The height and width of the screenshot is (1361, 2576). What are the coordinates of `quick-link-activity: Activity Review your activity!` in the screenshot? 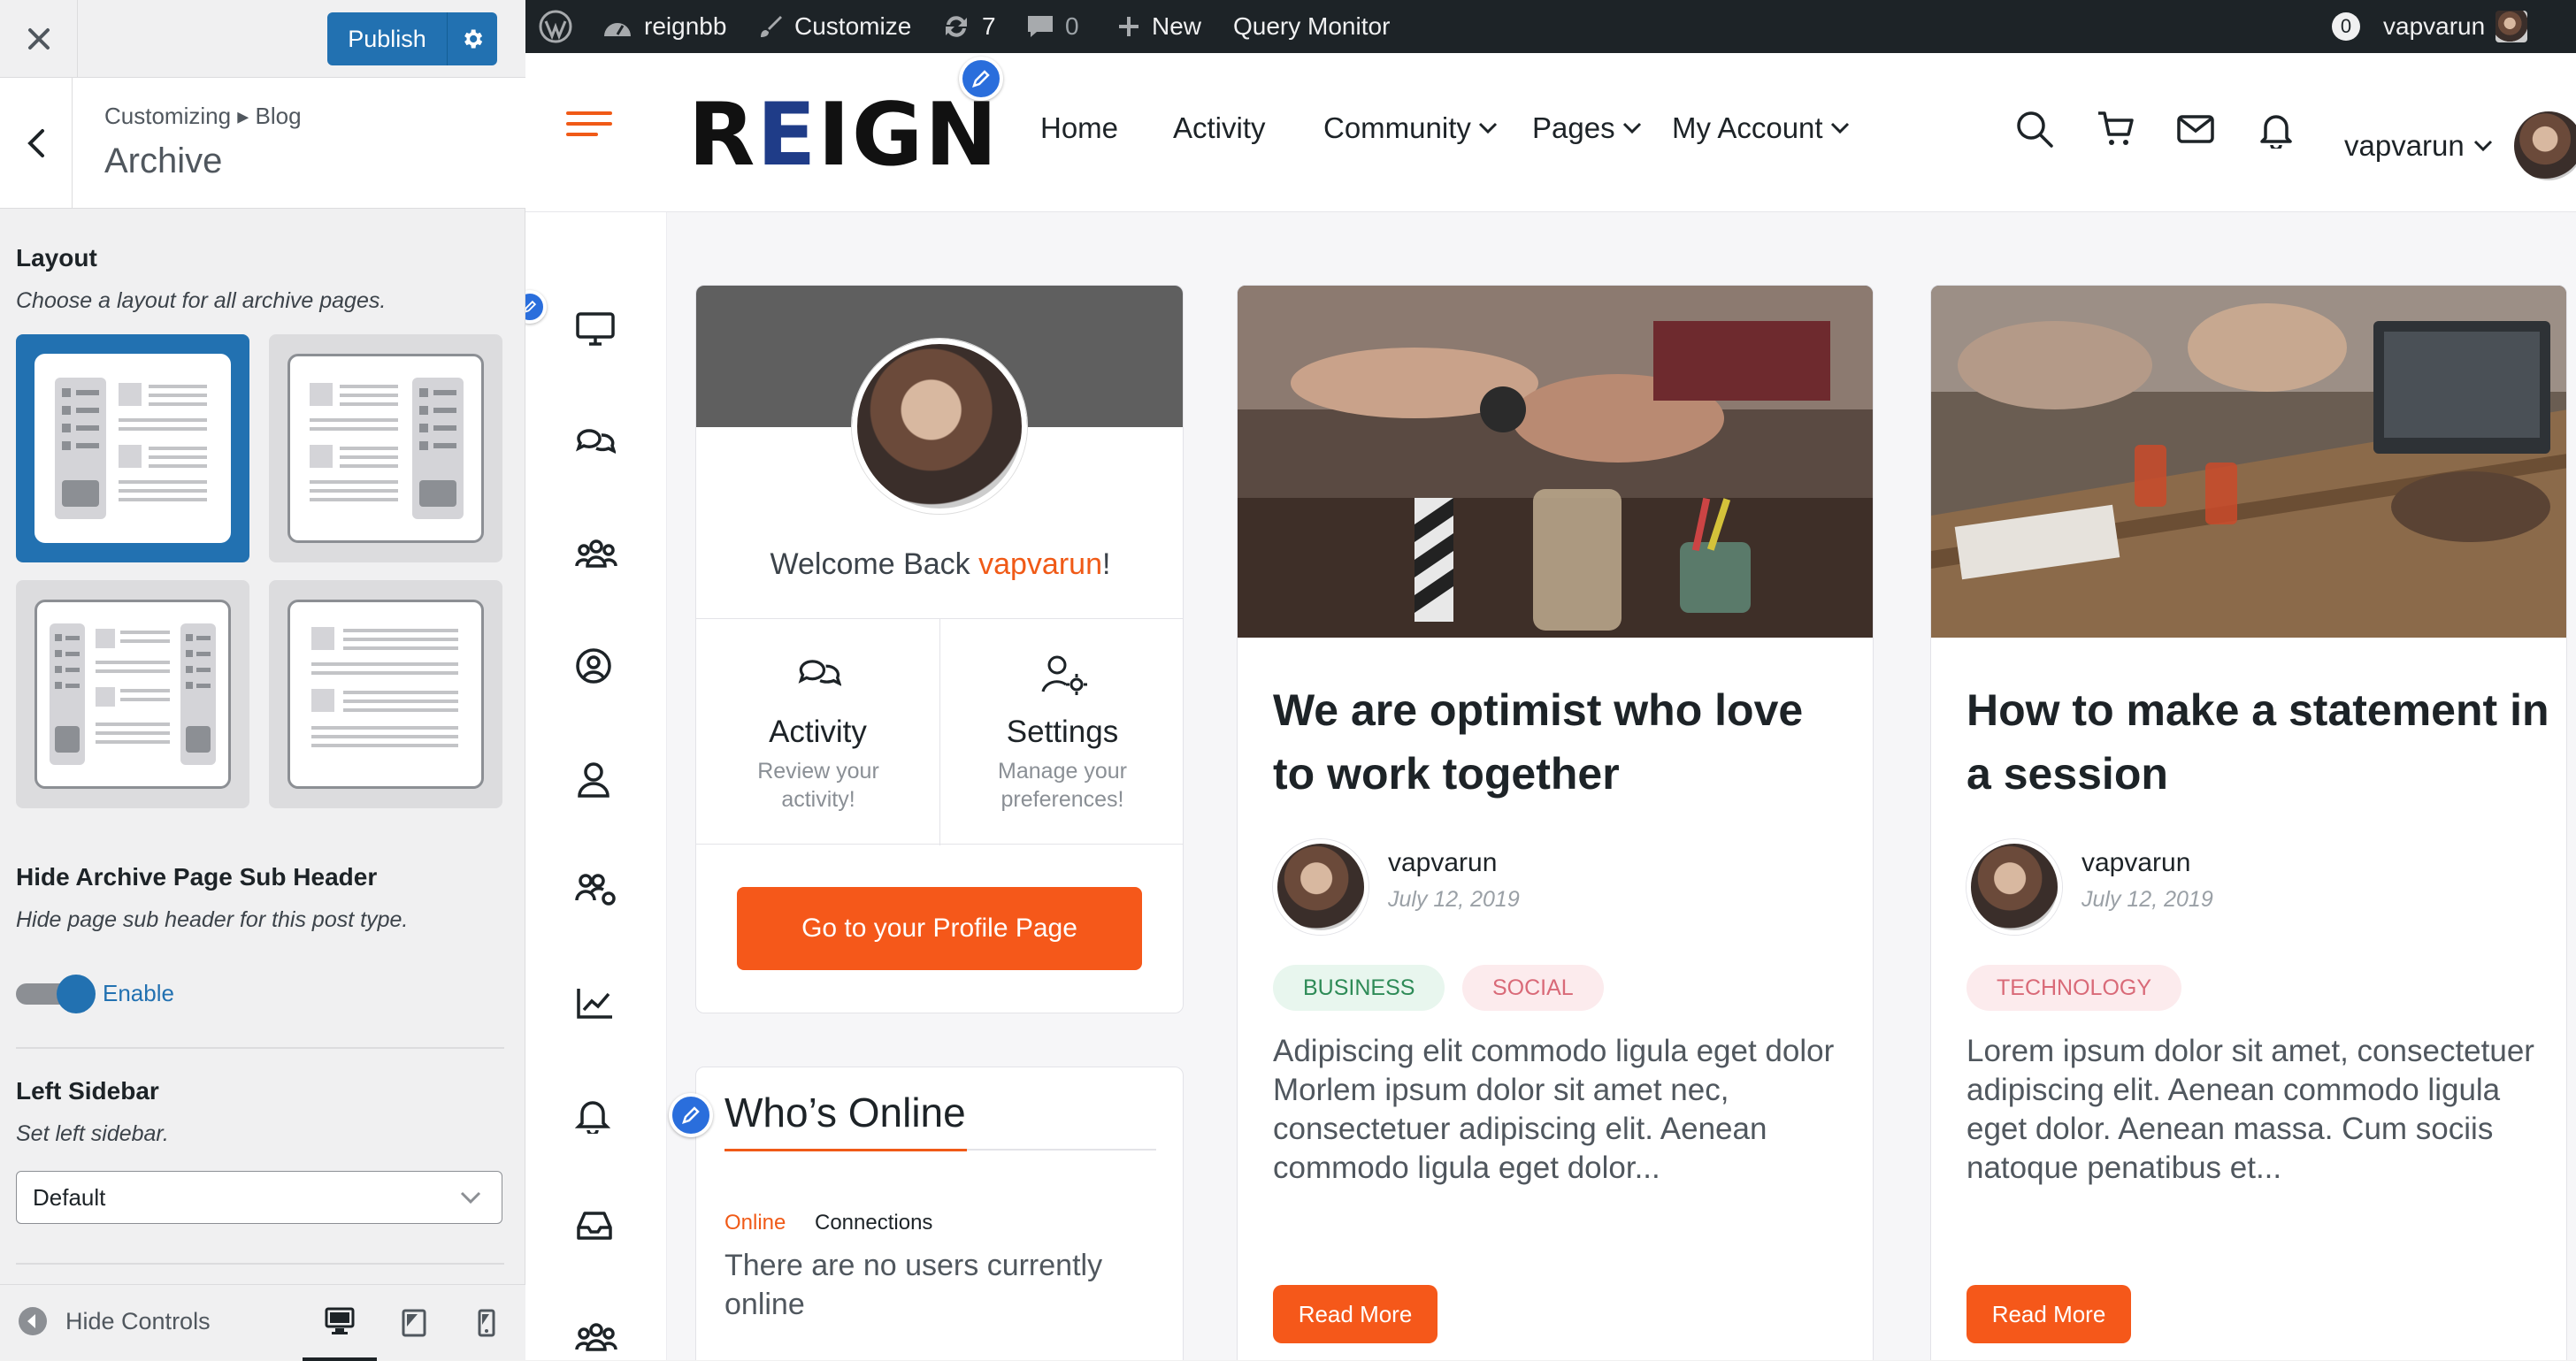 It's located at (818, 732).